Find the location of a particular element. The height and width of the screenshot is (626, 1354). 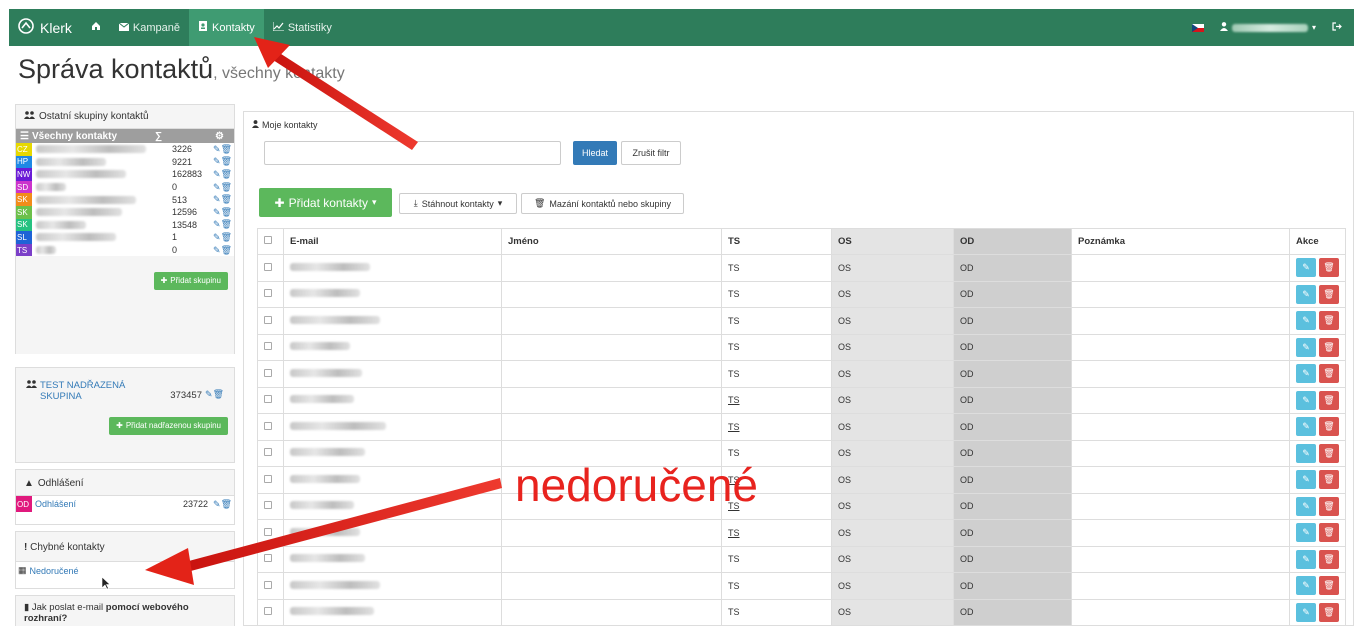

group-row: NW 162883 ✎🗑 is located at coordinates (125, 174).